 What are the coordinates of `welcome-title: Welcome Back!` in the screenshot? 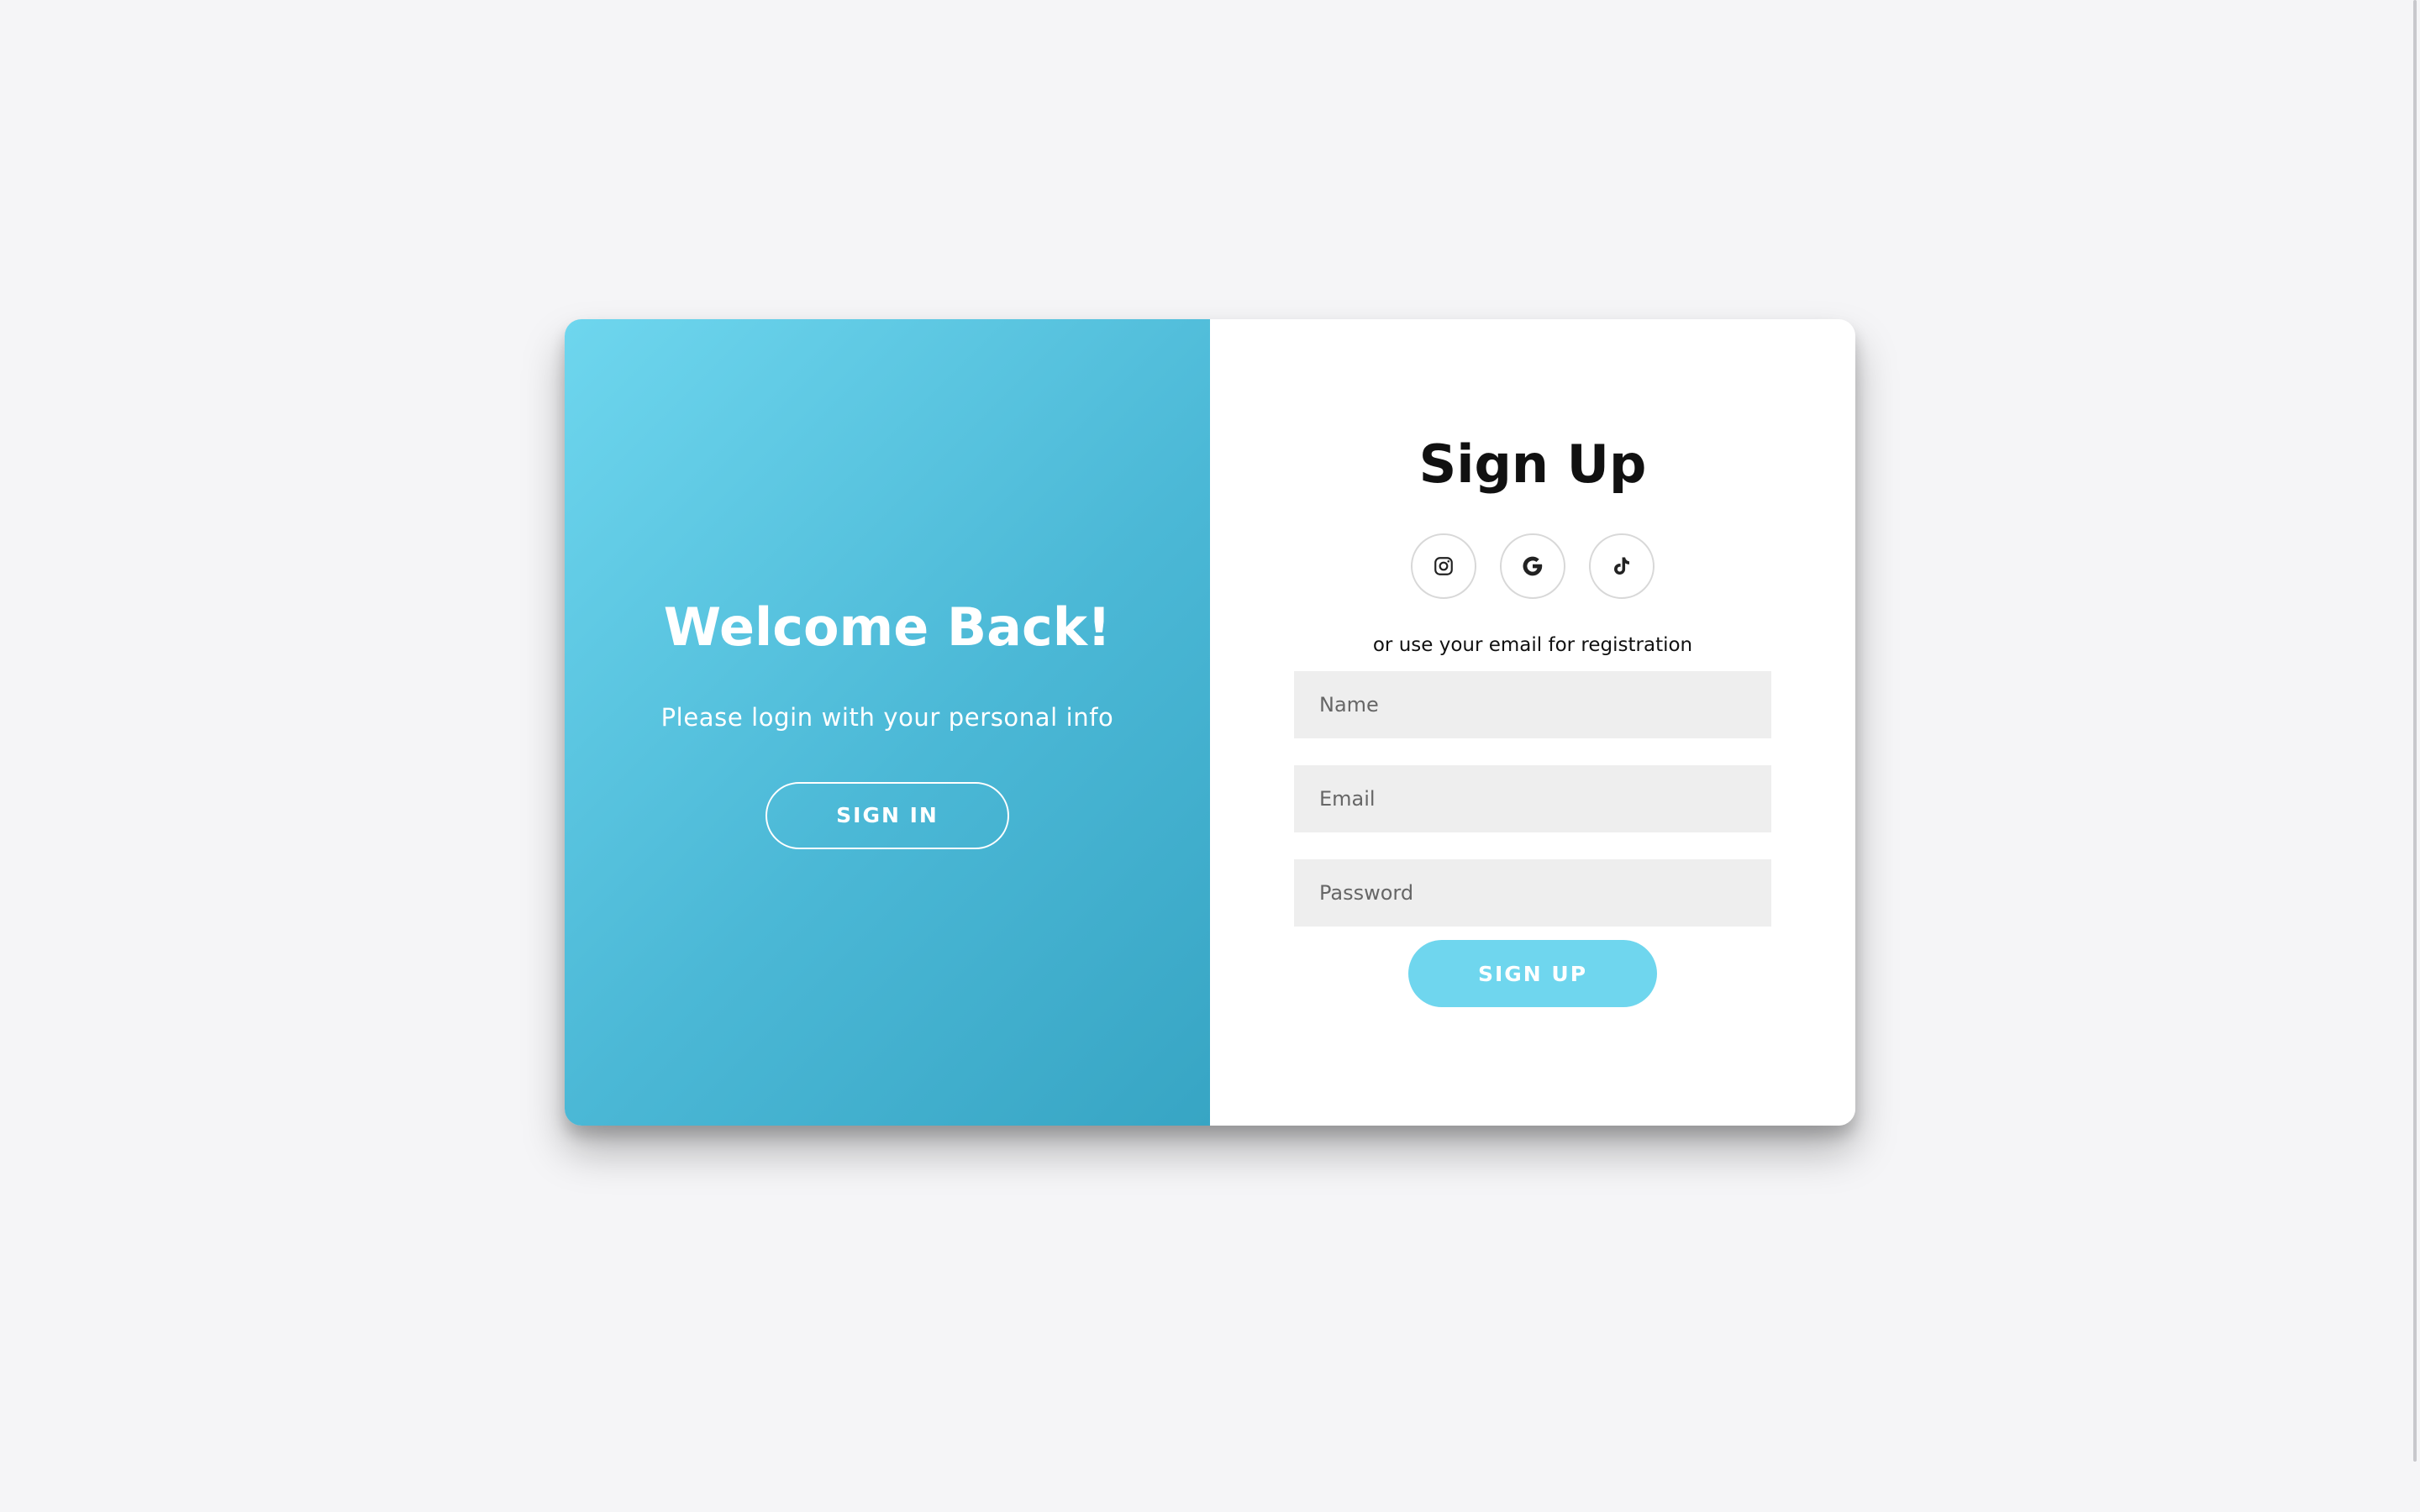 It's located at (887, 627).